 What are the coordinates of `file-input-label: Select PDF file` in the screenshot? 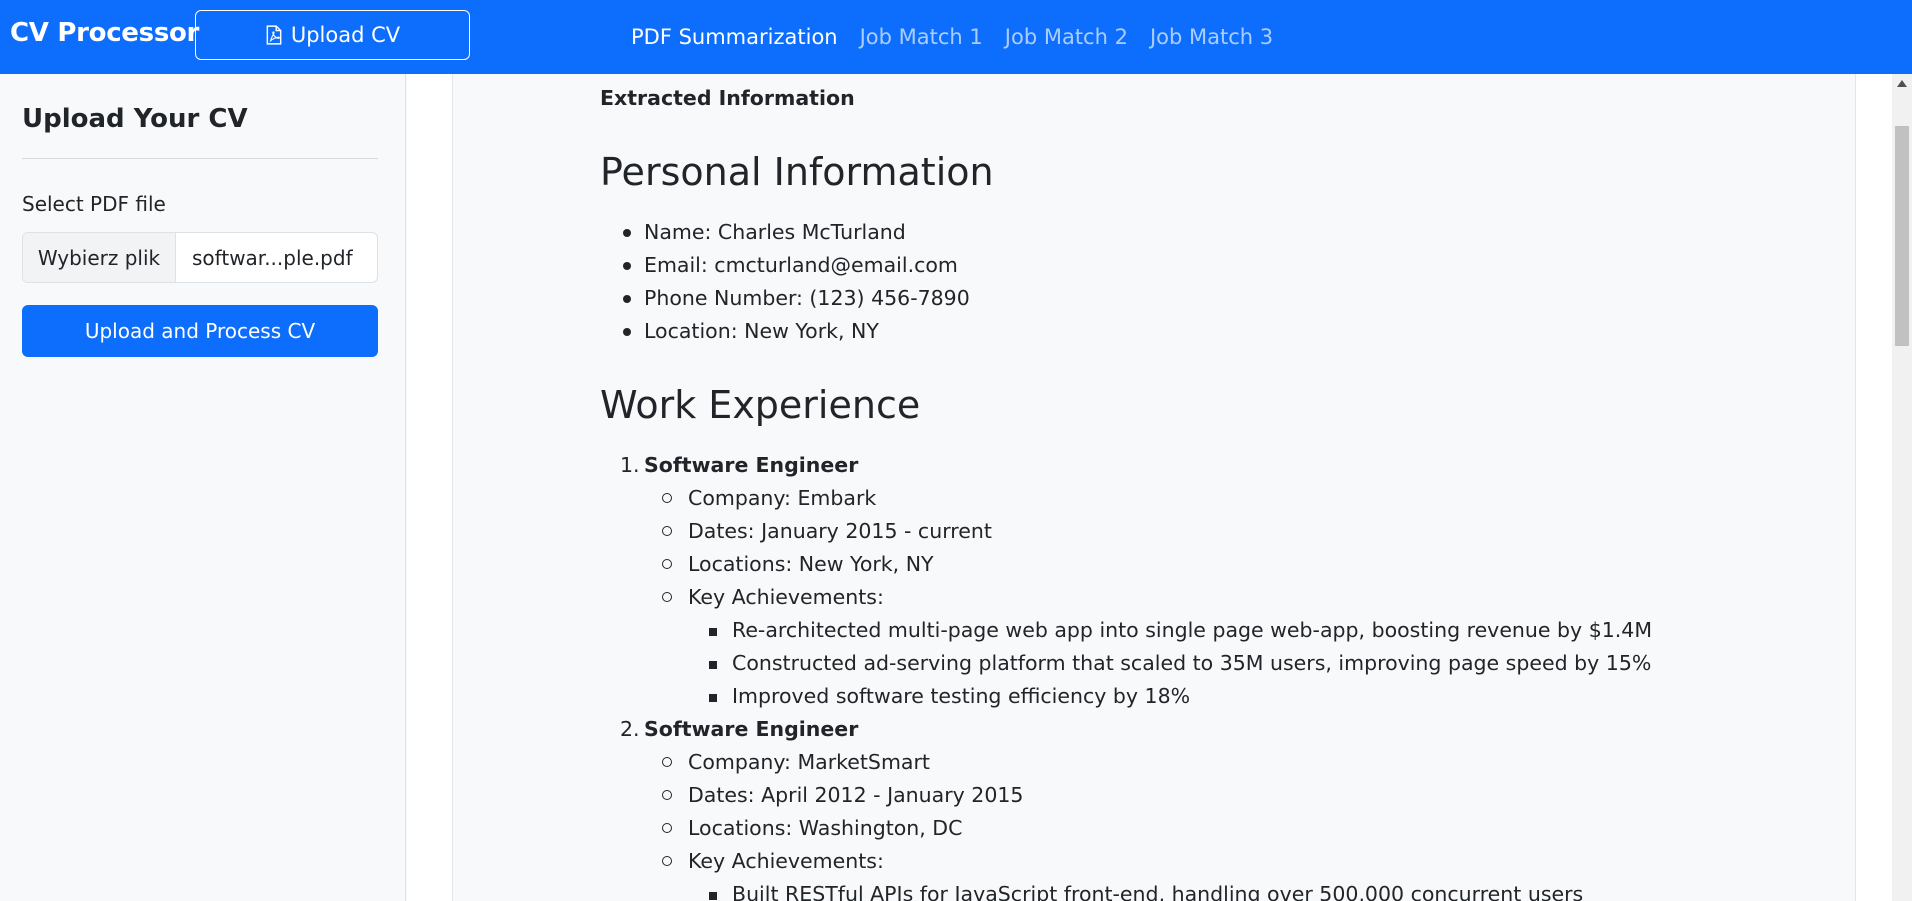 It's located at (94, 204).